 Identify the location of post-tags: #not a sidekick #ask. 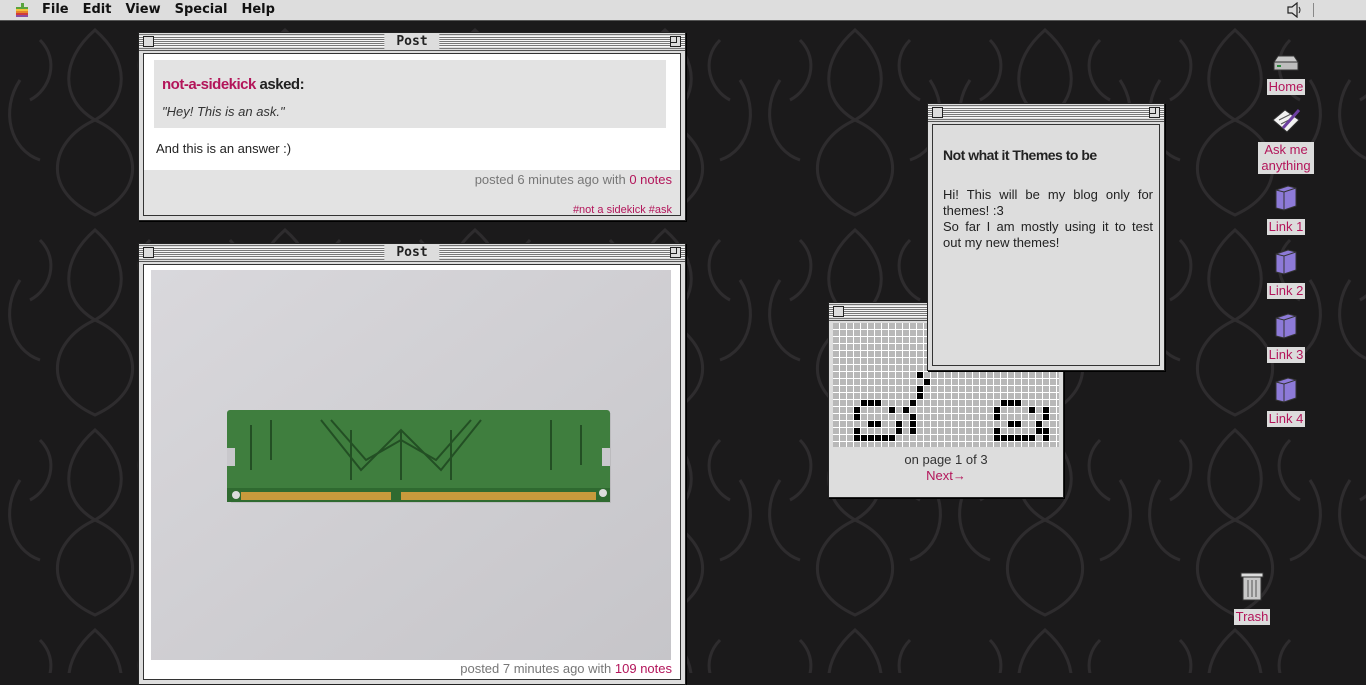
(622, 209).